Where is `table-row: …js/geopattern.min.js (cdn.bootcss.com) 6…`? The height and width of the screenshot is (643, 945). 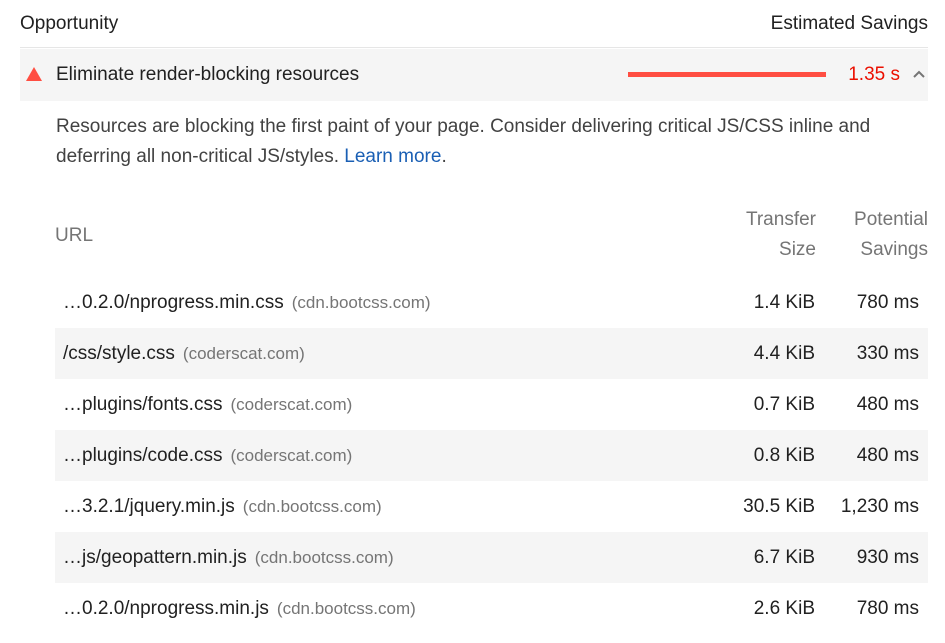 table-row: …js/geopattern.min.js (cdn.bootcss.com) 6… is located at coordinates (491, 557).